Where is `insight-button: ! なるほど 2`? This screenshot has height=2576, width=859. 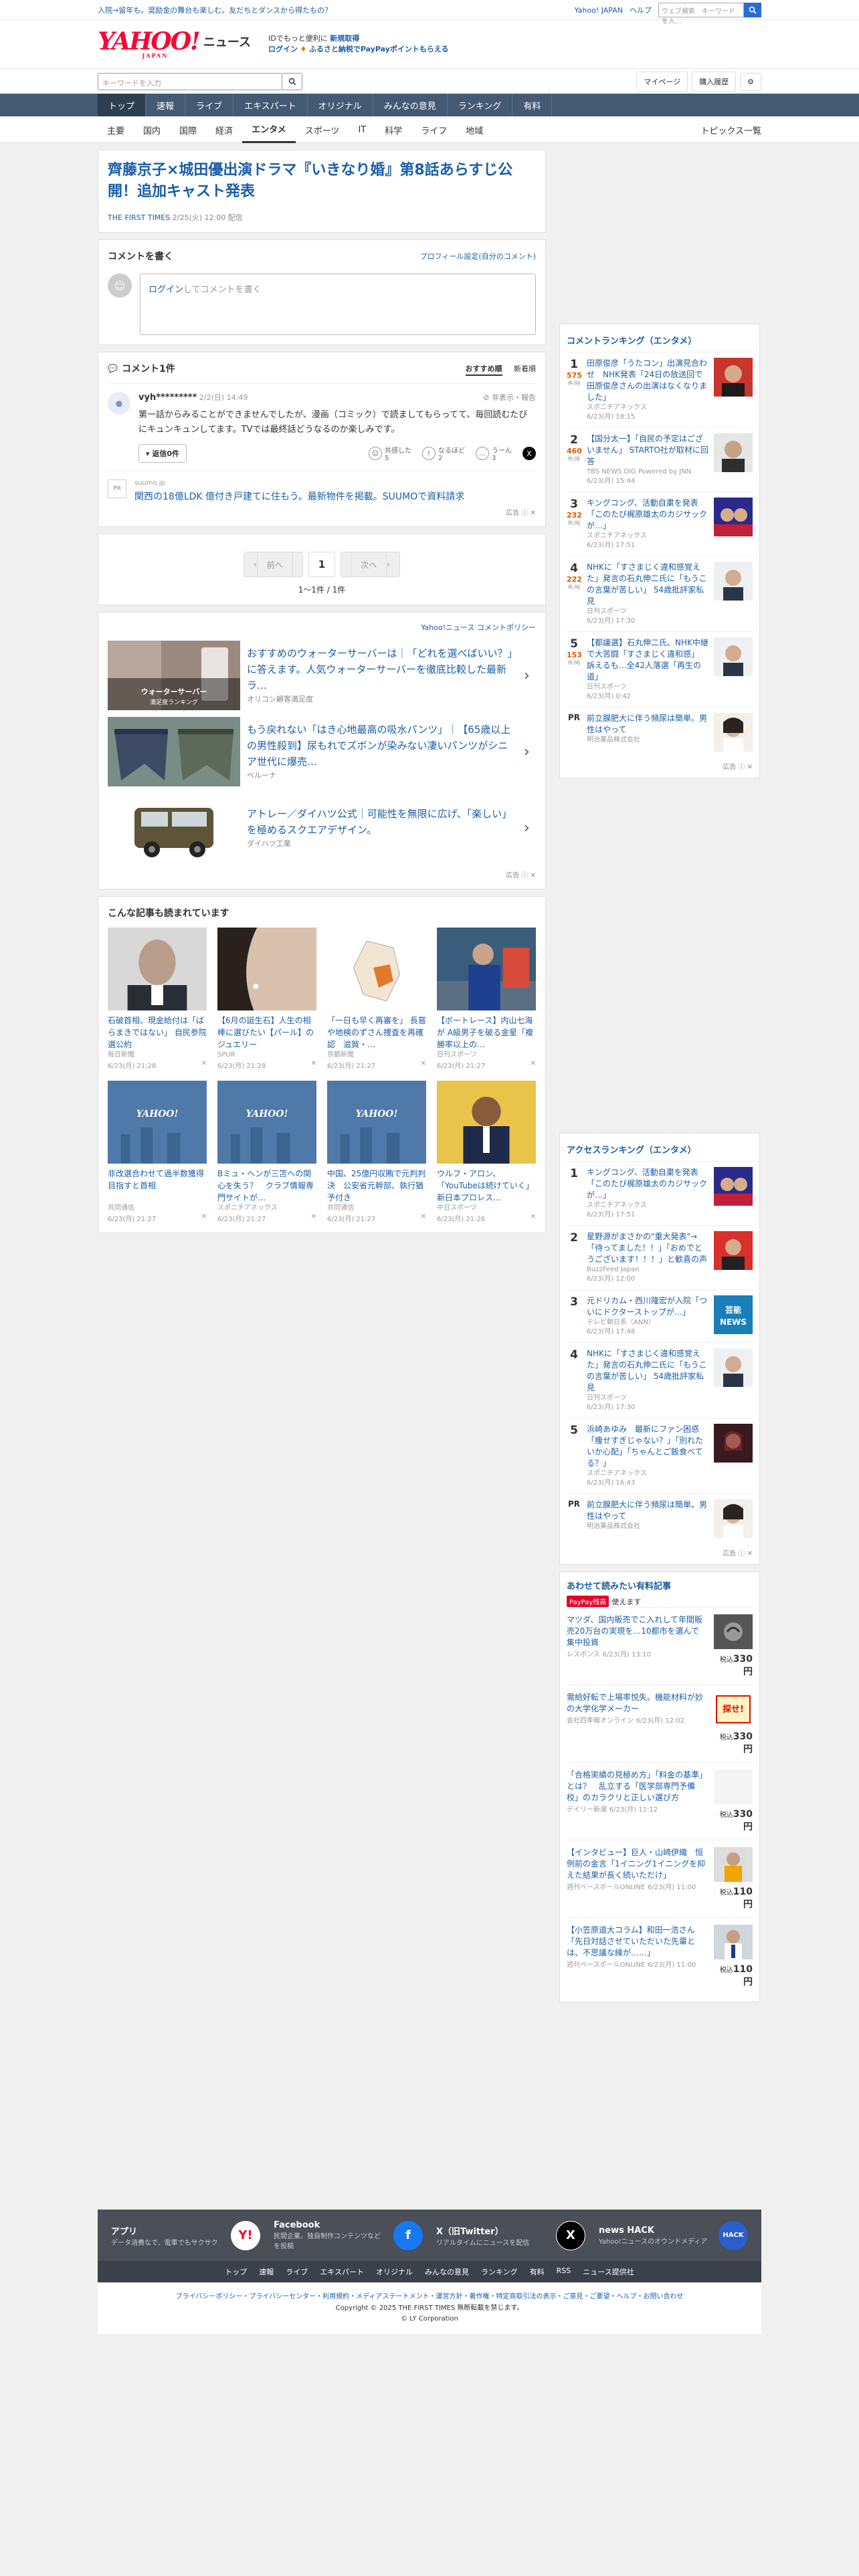
insight-button: ! なるほど 2 is located at coordinates (443, 453).